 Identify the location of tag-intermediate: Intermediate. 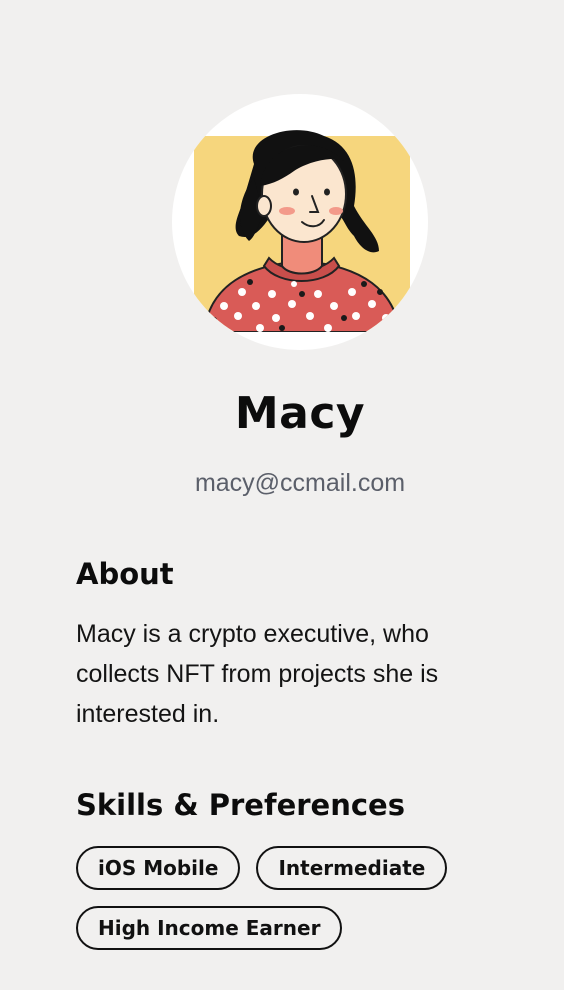
(352, 868).